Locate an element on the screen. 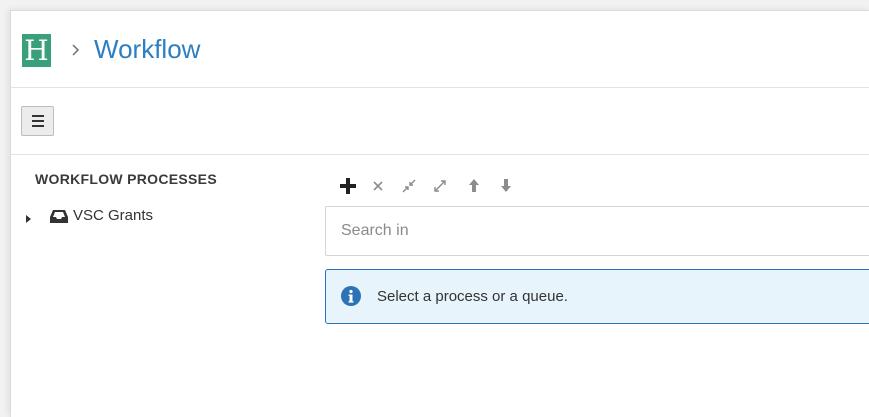  search-input is located at coordinates (597, 231).